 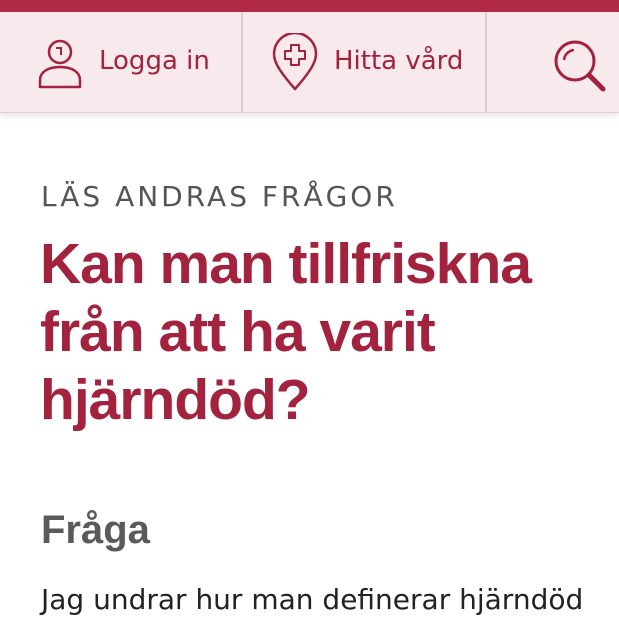 What do you see at coordinates (60, 63) in the screenshot?
I see `user-icon` at bounding box center [60, 63].